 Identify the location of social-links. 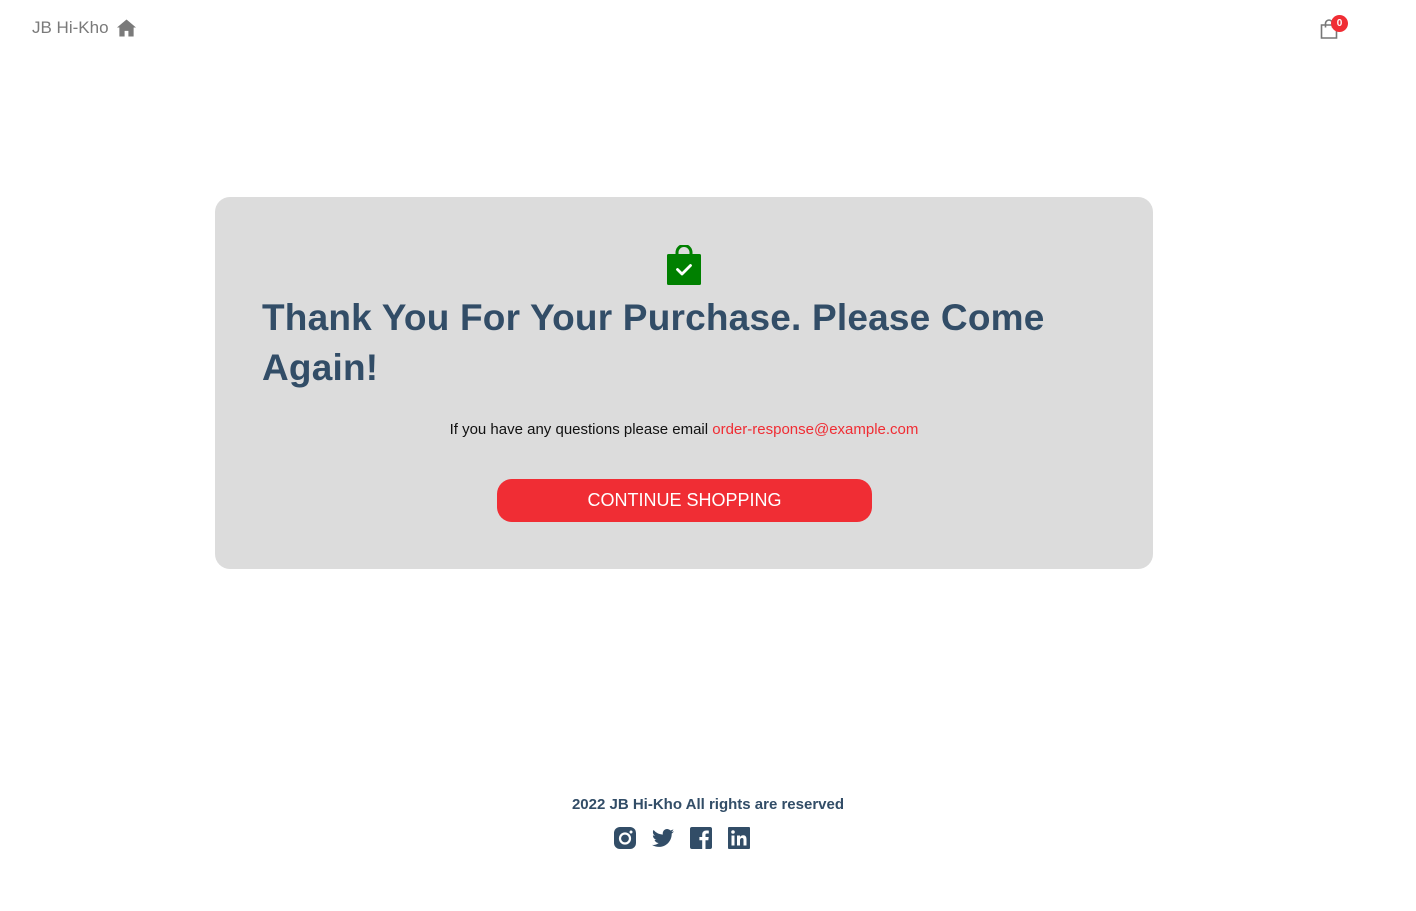
(708, 838).